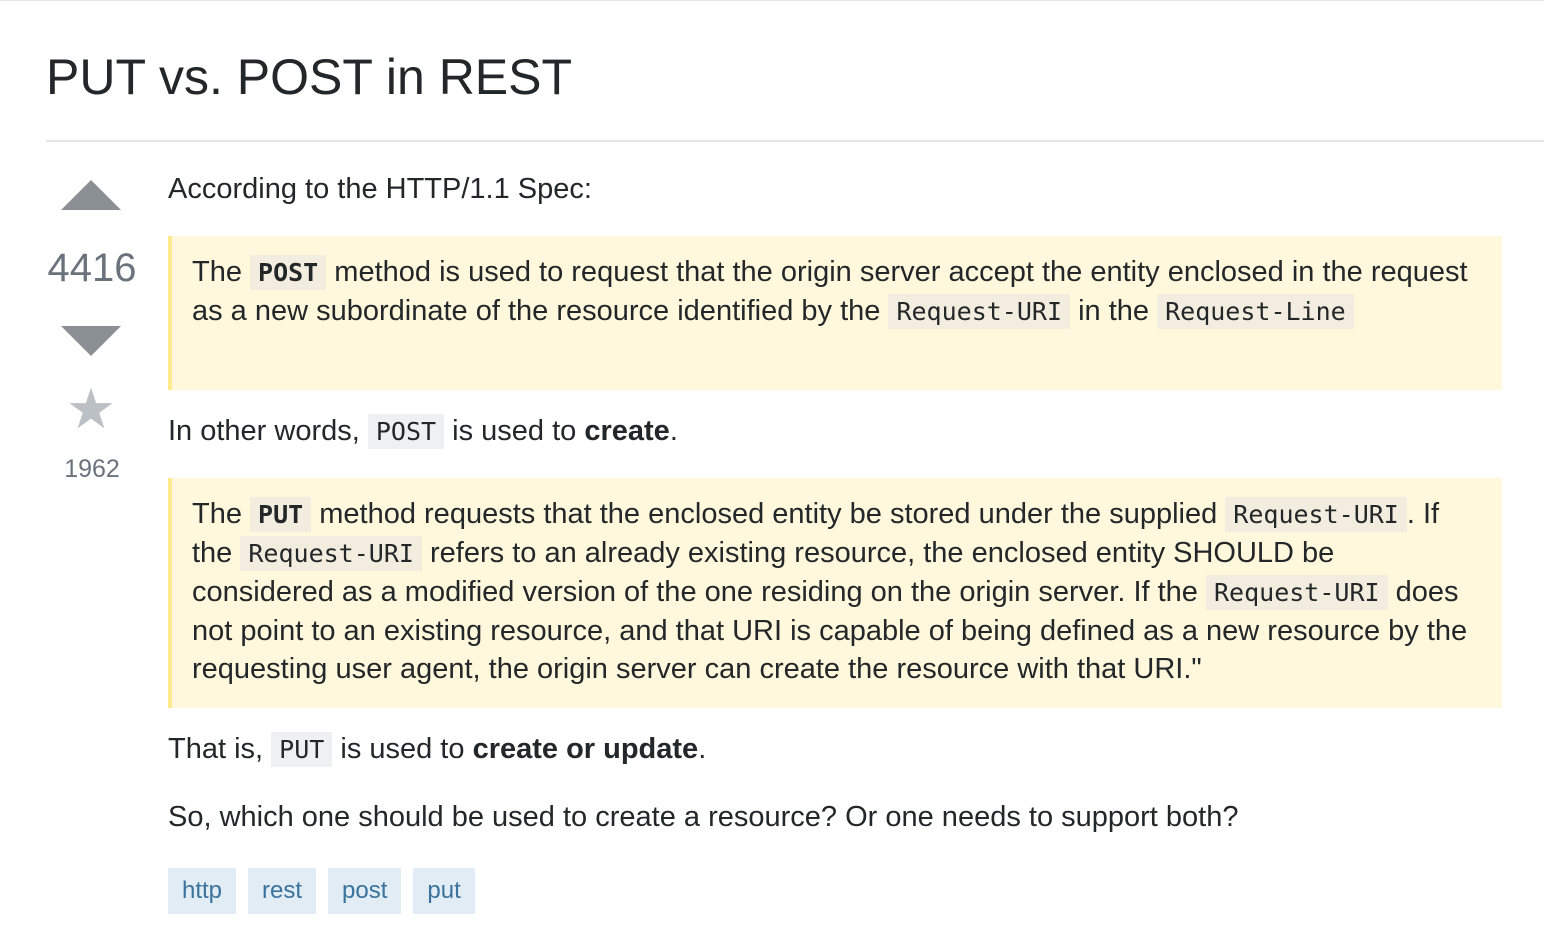  I want to click on tag-post: post, so click(365, 891).